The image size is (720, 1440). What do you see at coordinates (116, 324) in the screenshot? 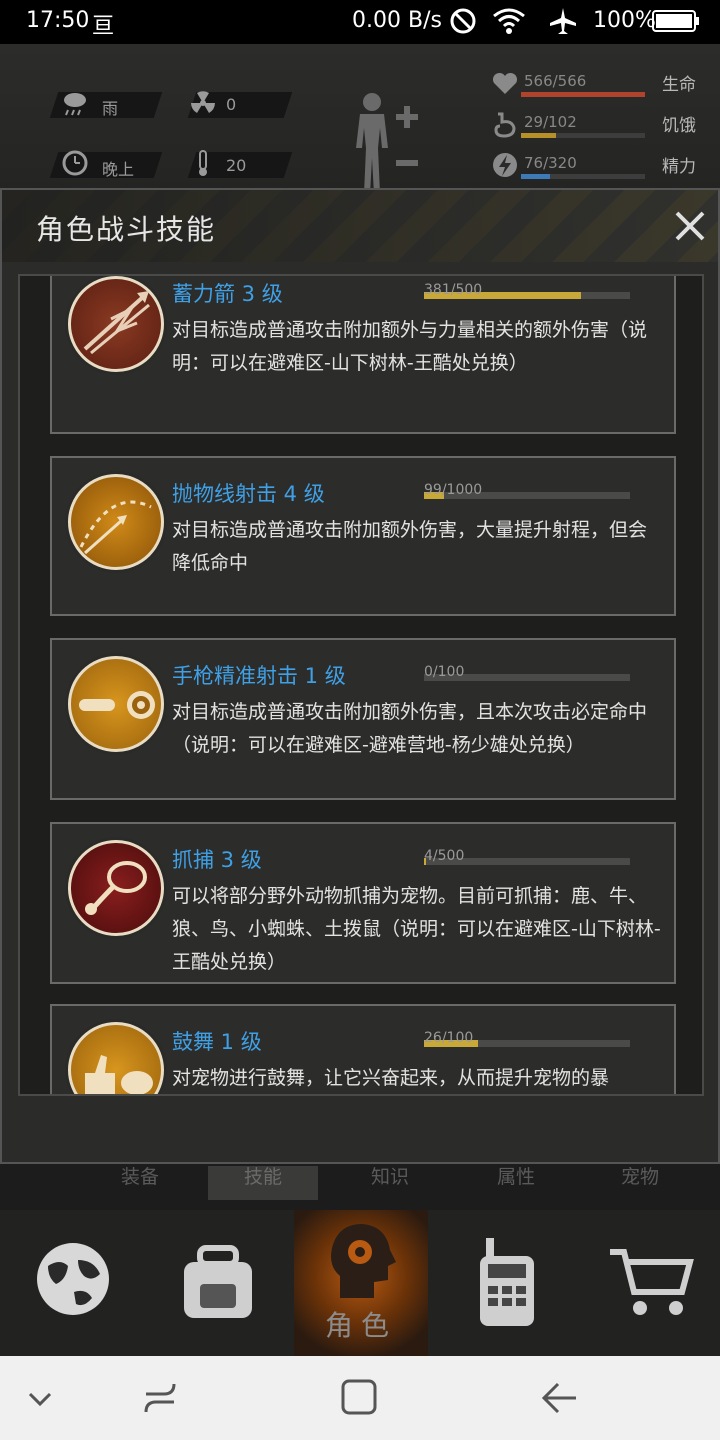
I see `bow-arrows-icon` at bounding box center [116, 324].